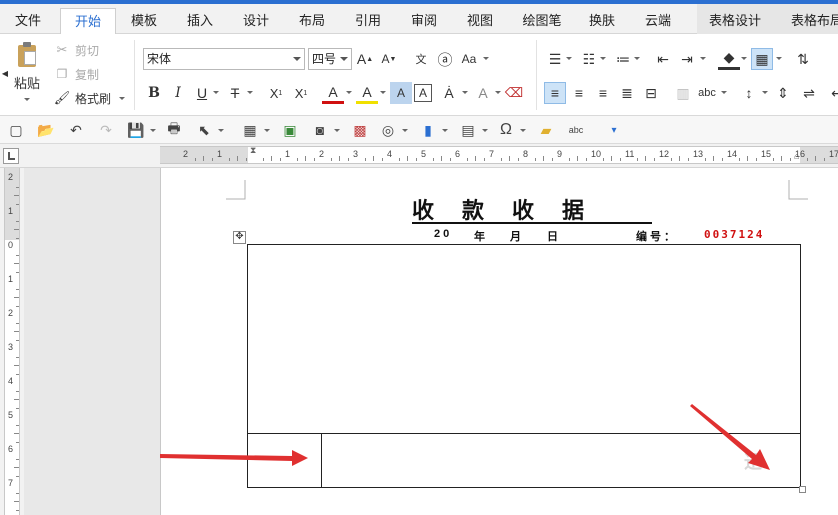 This screenshot has width=838, height=515. Describe the element at coordinates (27, 99) in the screenshot. I see `paste-dropdown-icon` at that location.